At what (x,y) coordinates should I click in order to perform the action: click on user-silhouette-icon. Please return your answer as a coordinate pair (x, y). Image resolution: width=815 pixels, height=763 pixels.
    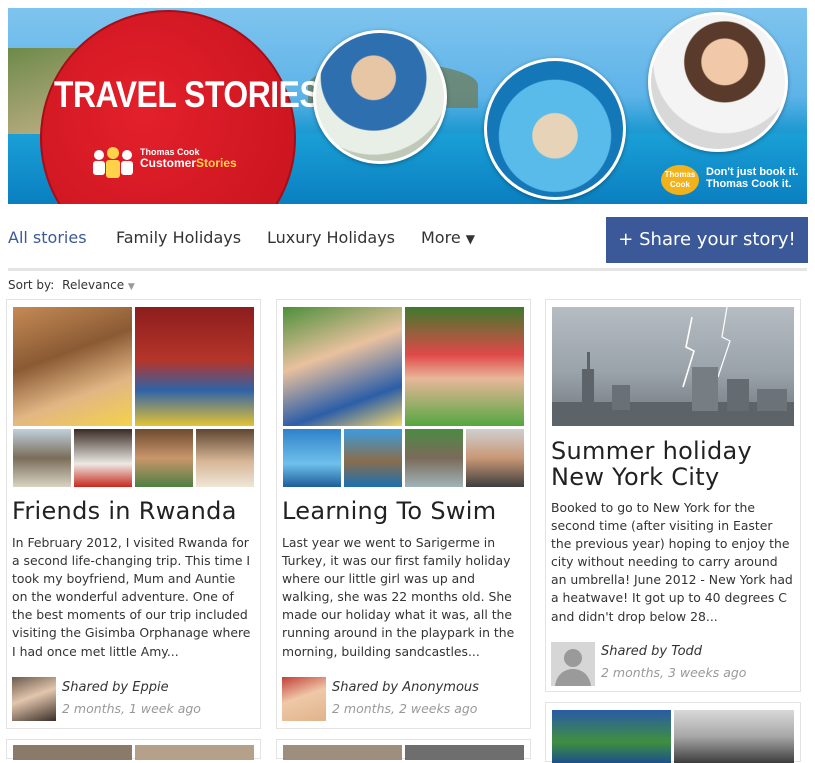
    Looking at the image, I should click on (573, 667).